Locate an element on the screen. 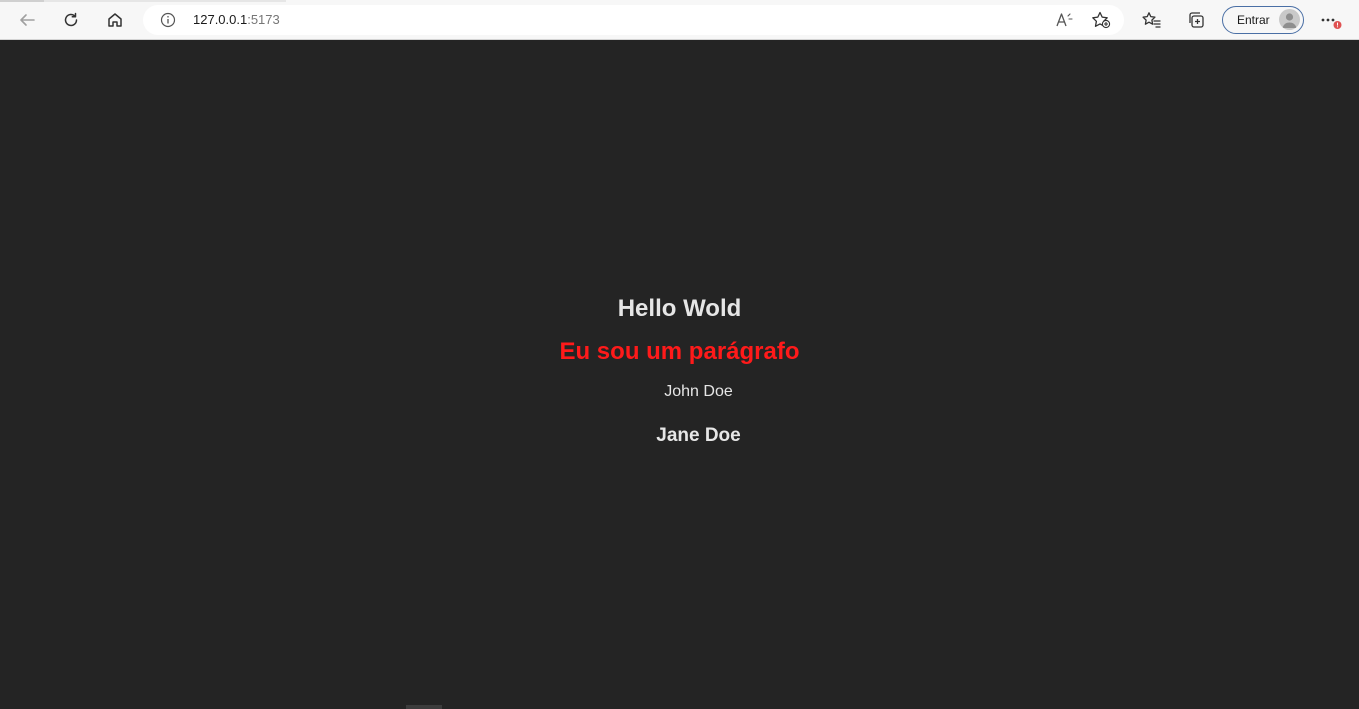  sign-in-label: Entrar is located at coordinates (1253, 20).